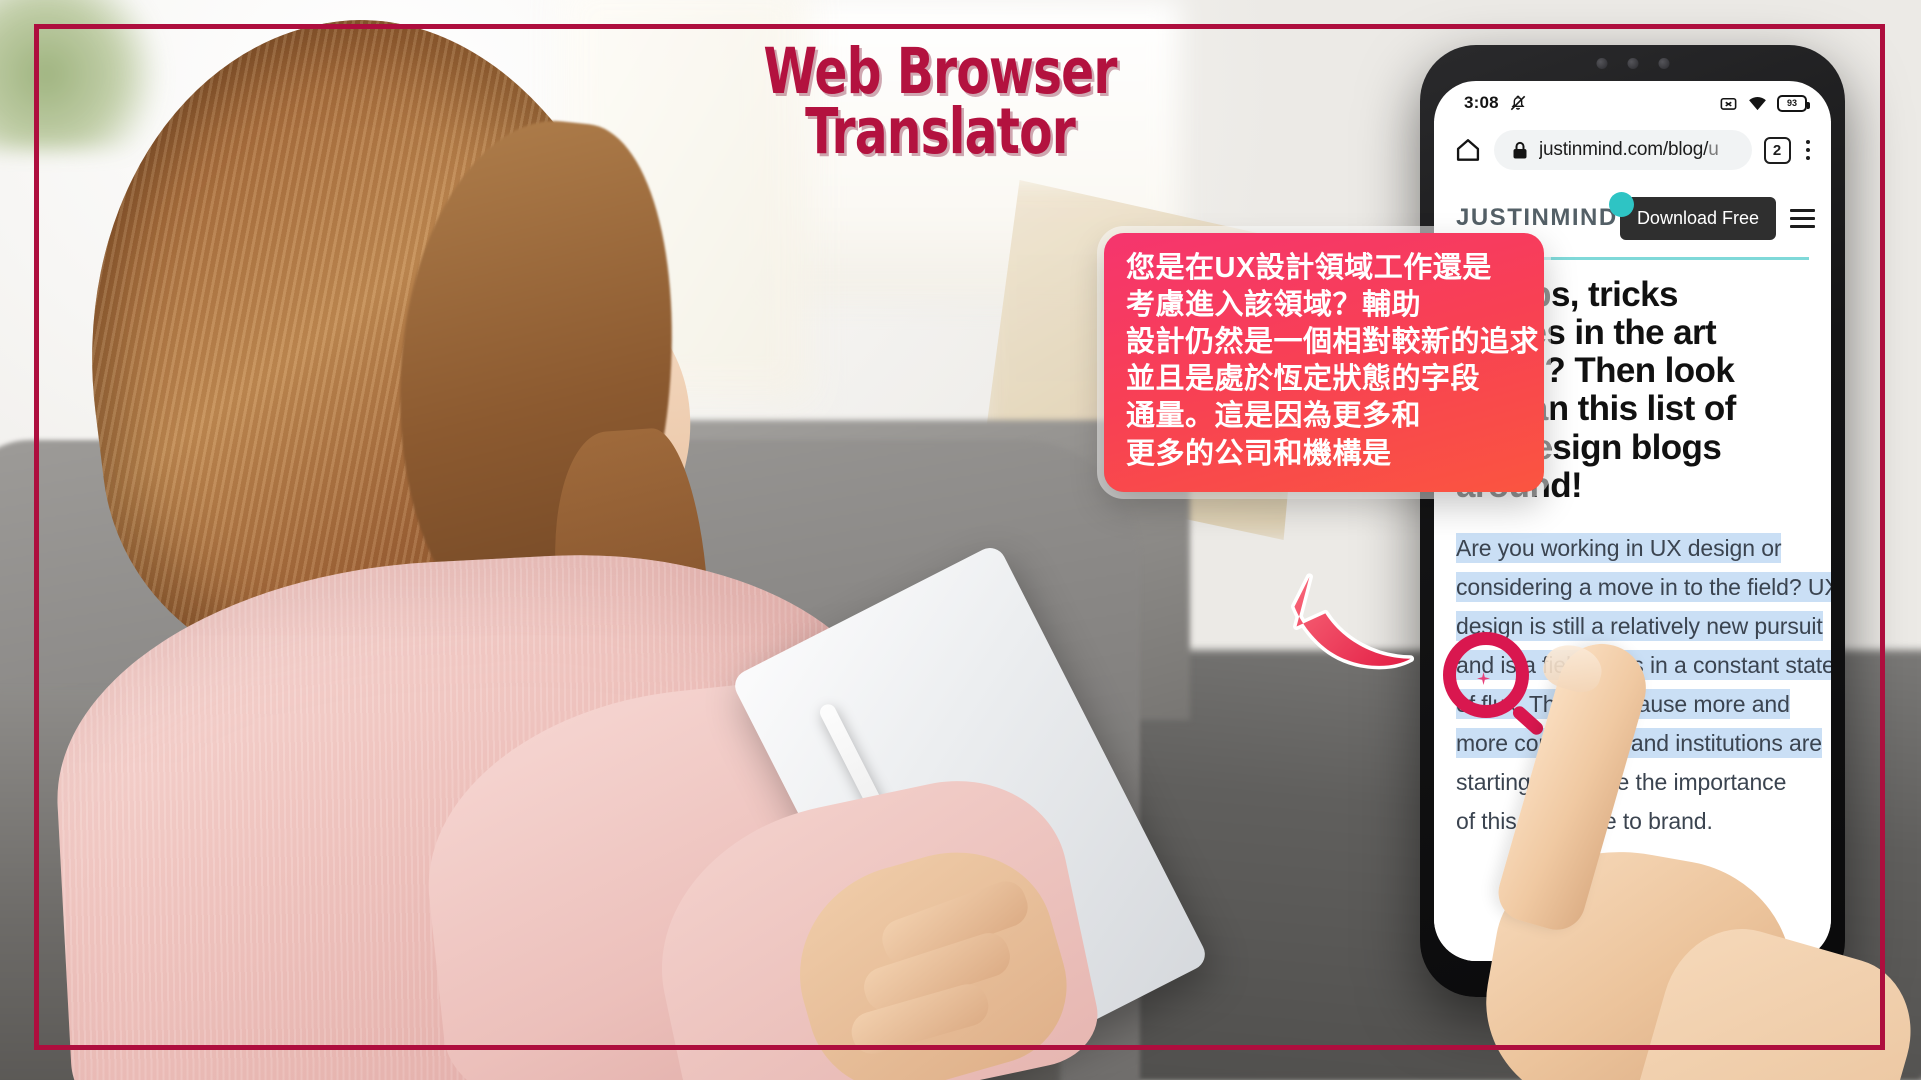 This screenshot has height=1080, width=1921. I want to click on selected-text: Are you working in UX design or, so click(1619, 547).